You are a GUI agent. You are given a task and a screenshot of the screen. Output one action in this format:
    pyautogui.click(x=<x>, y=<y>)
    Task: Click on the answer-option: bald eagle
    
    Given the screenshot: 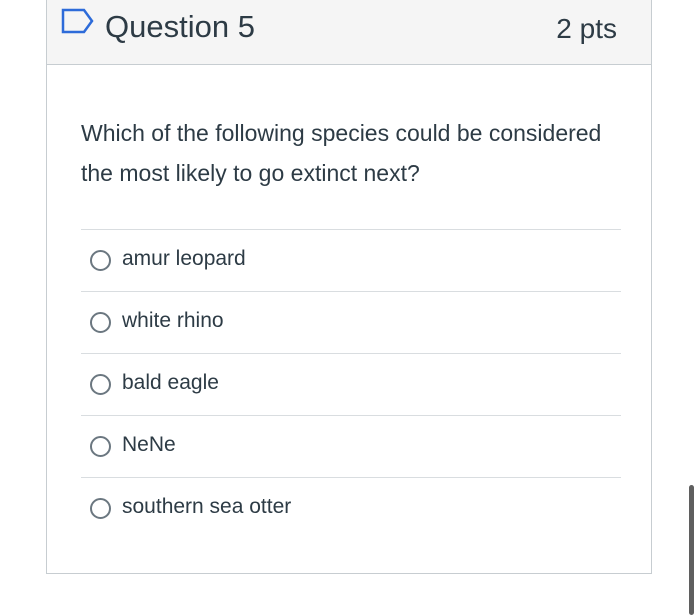 What is the action you would take?
    pyautogui.click(x=351, y=384)
    